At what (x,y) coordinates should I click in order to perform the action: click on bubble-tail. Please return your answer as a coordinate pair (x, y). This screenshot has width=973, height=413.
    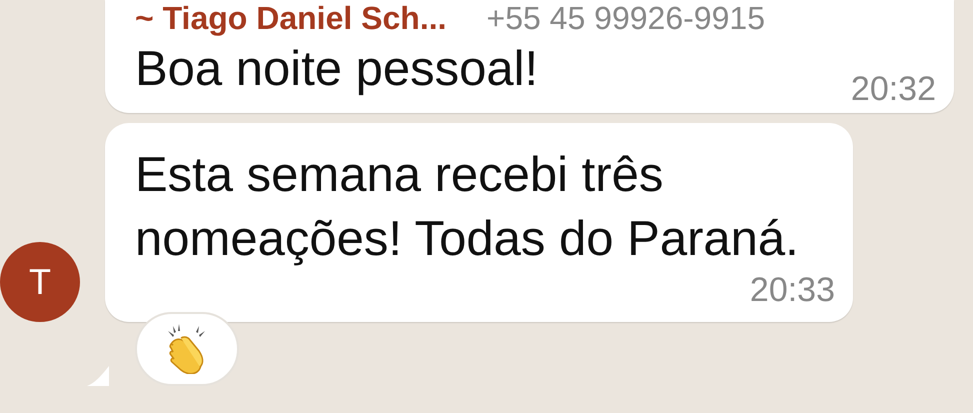
    Looking at the image, I should click on (98, 376).